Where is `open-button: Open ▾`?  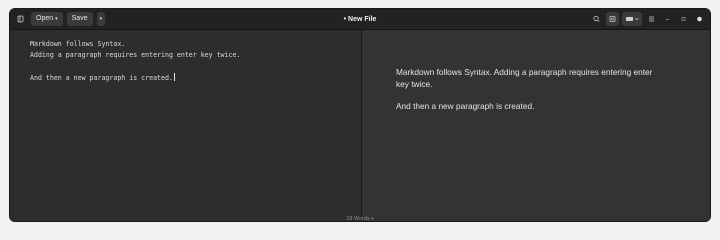 open-button: Open ▾ is located at coordinates (47, 19).